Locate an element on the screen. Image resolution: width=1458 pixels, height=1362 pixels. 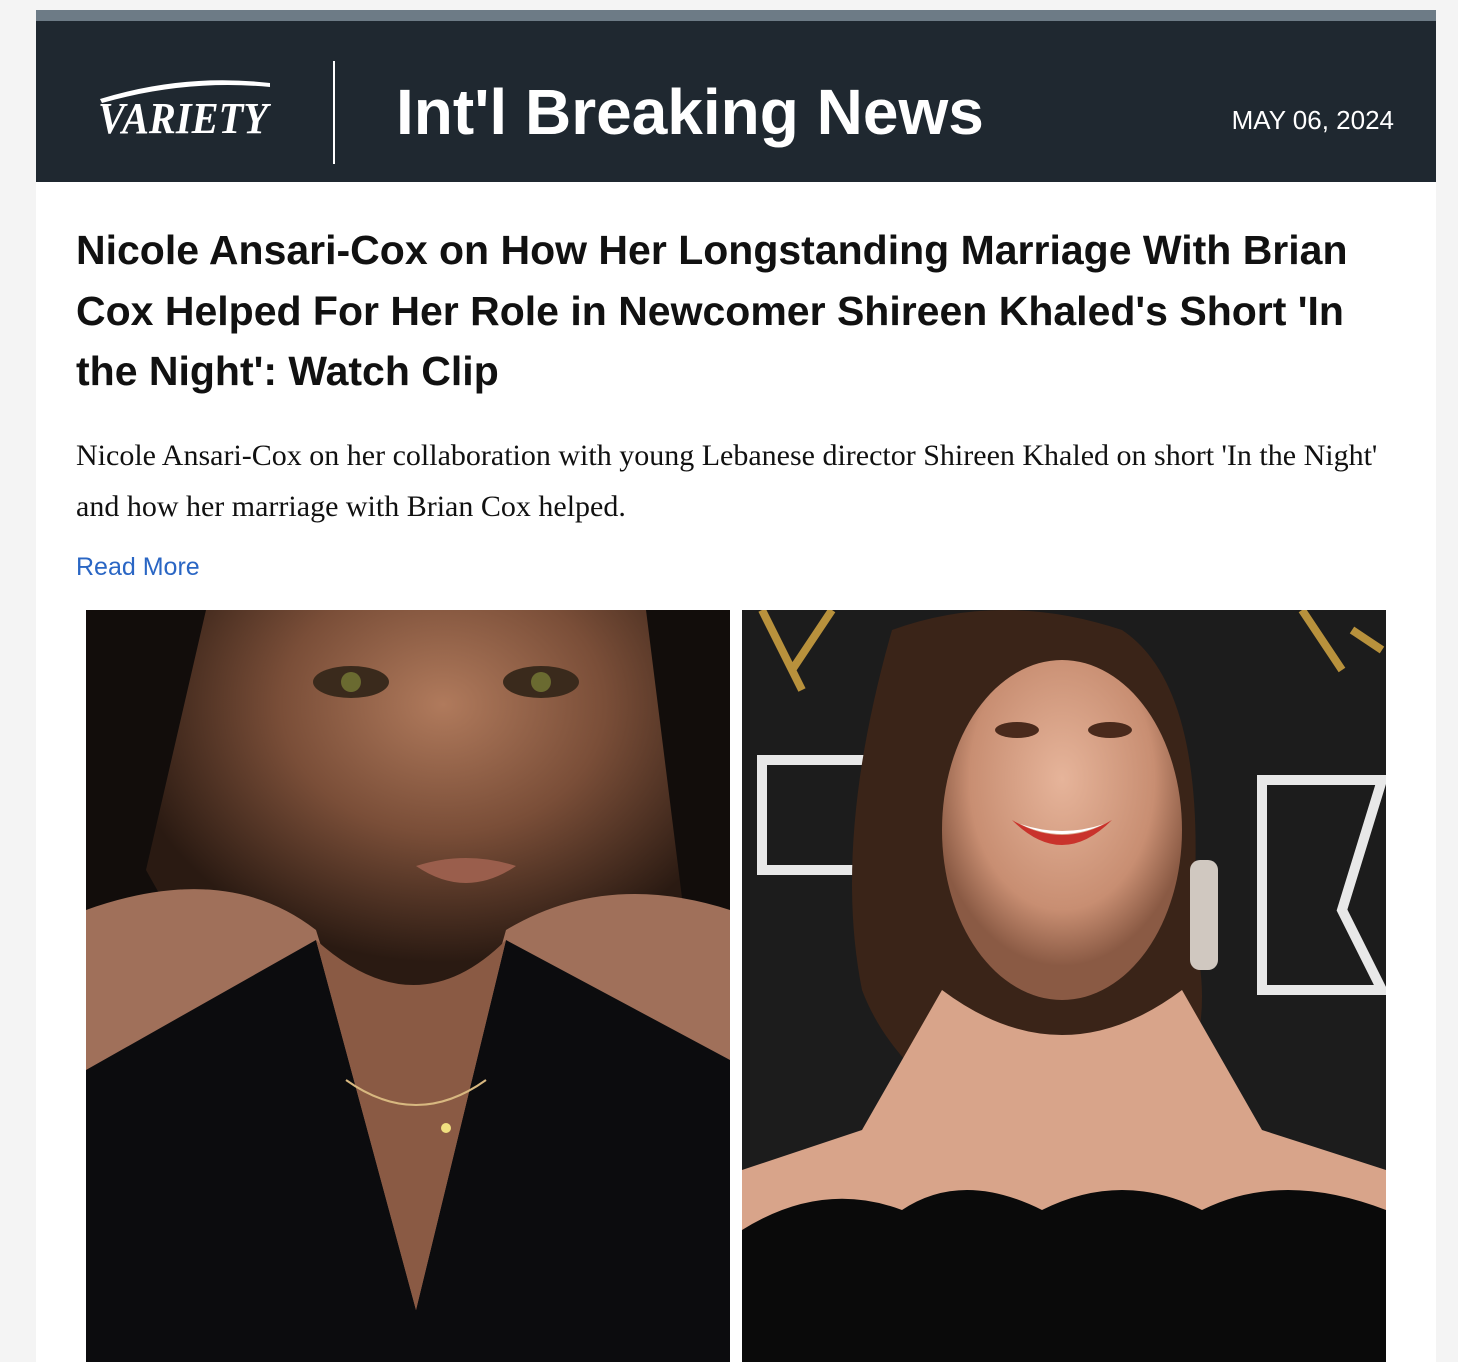
newsletter-date: MAY 06, 2024 is located at coordinates (1312, 120).